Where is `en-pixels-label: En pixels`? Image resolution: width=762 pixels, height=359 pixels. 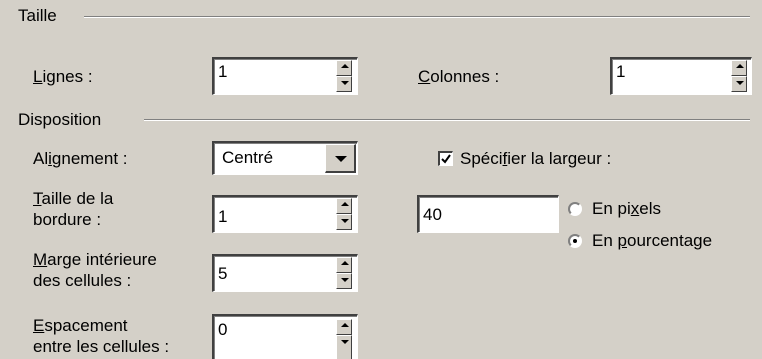 en-pixels-label: En pixels is located at coordinates (626, 209).